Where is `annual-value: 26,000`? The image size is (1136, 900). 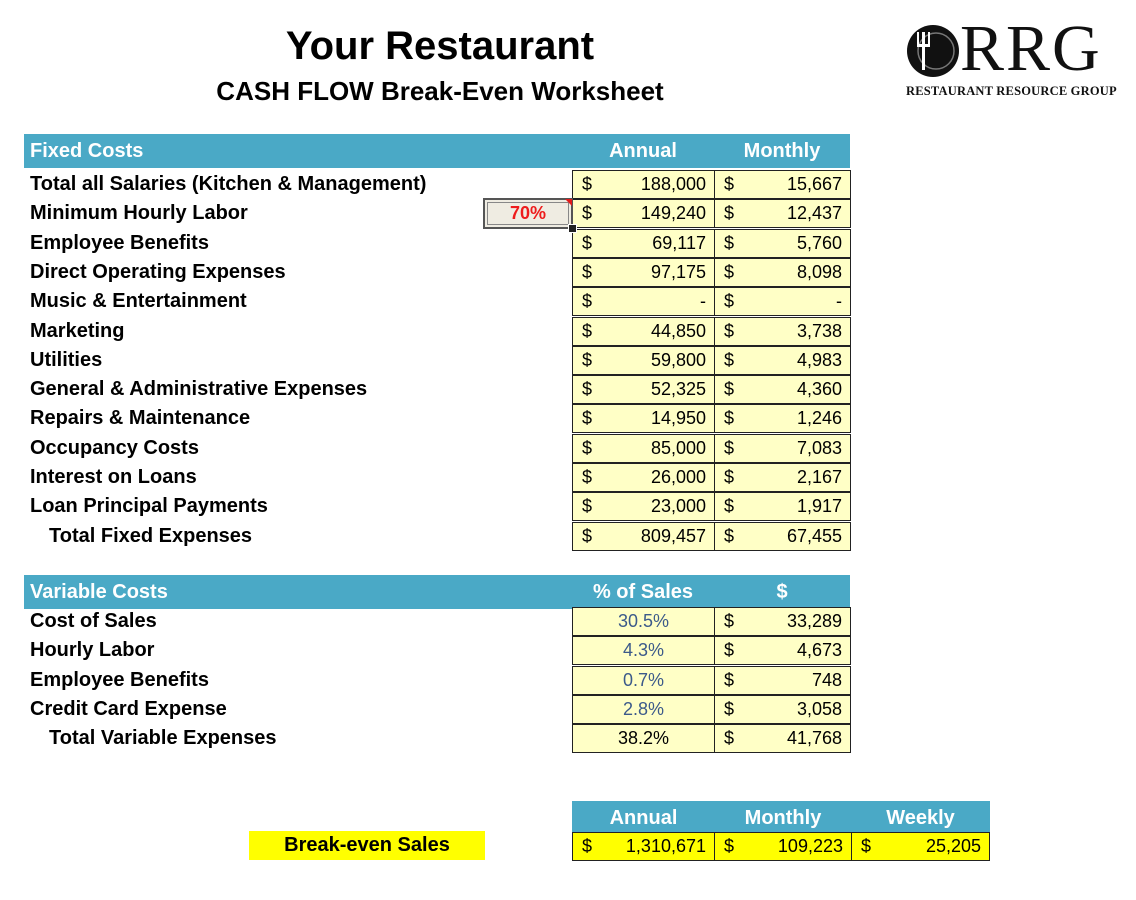
annual-value: 26,000 is located at coordinates (678, 477).